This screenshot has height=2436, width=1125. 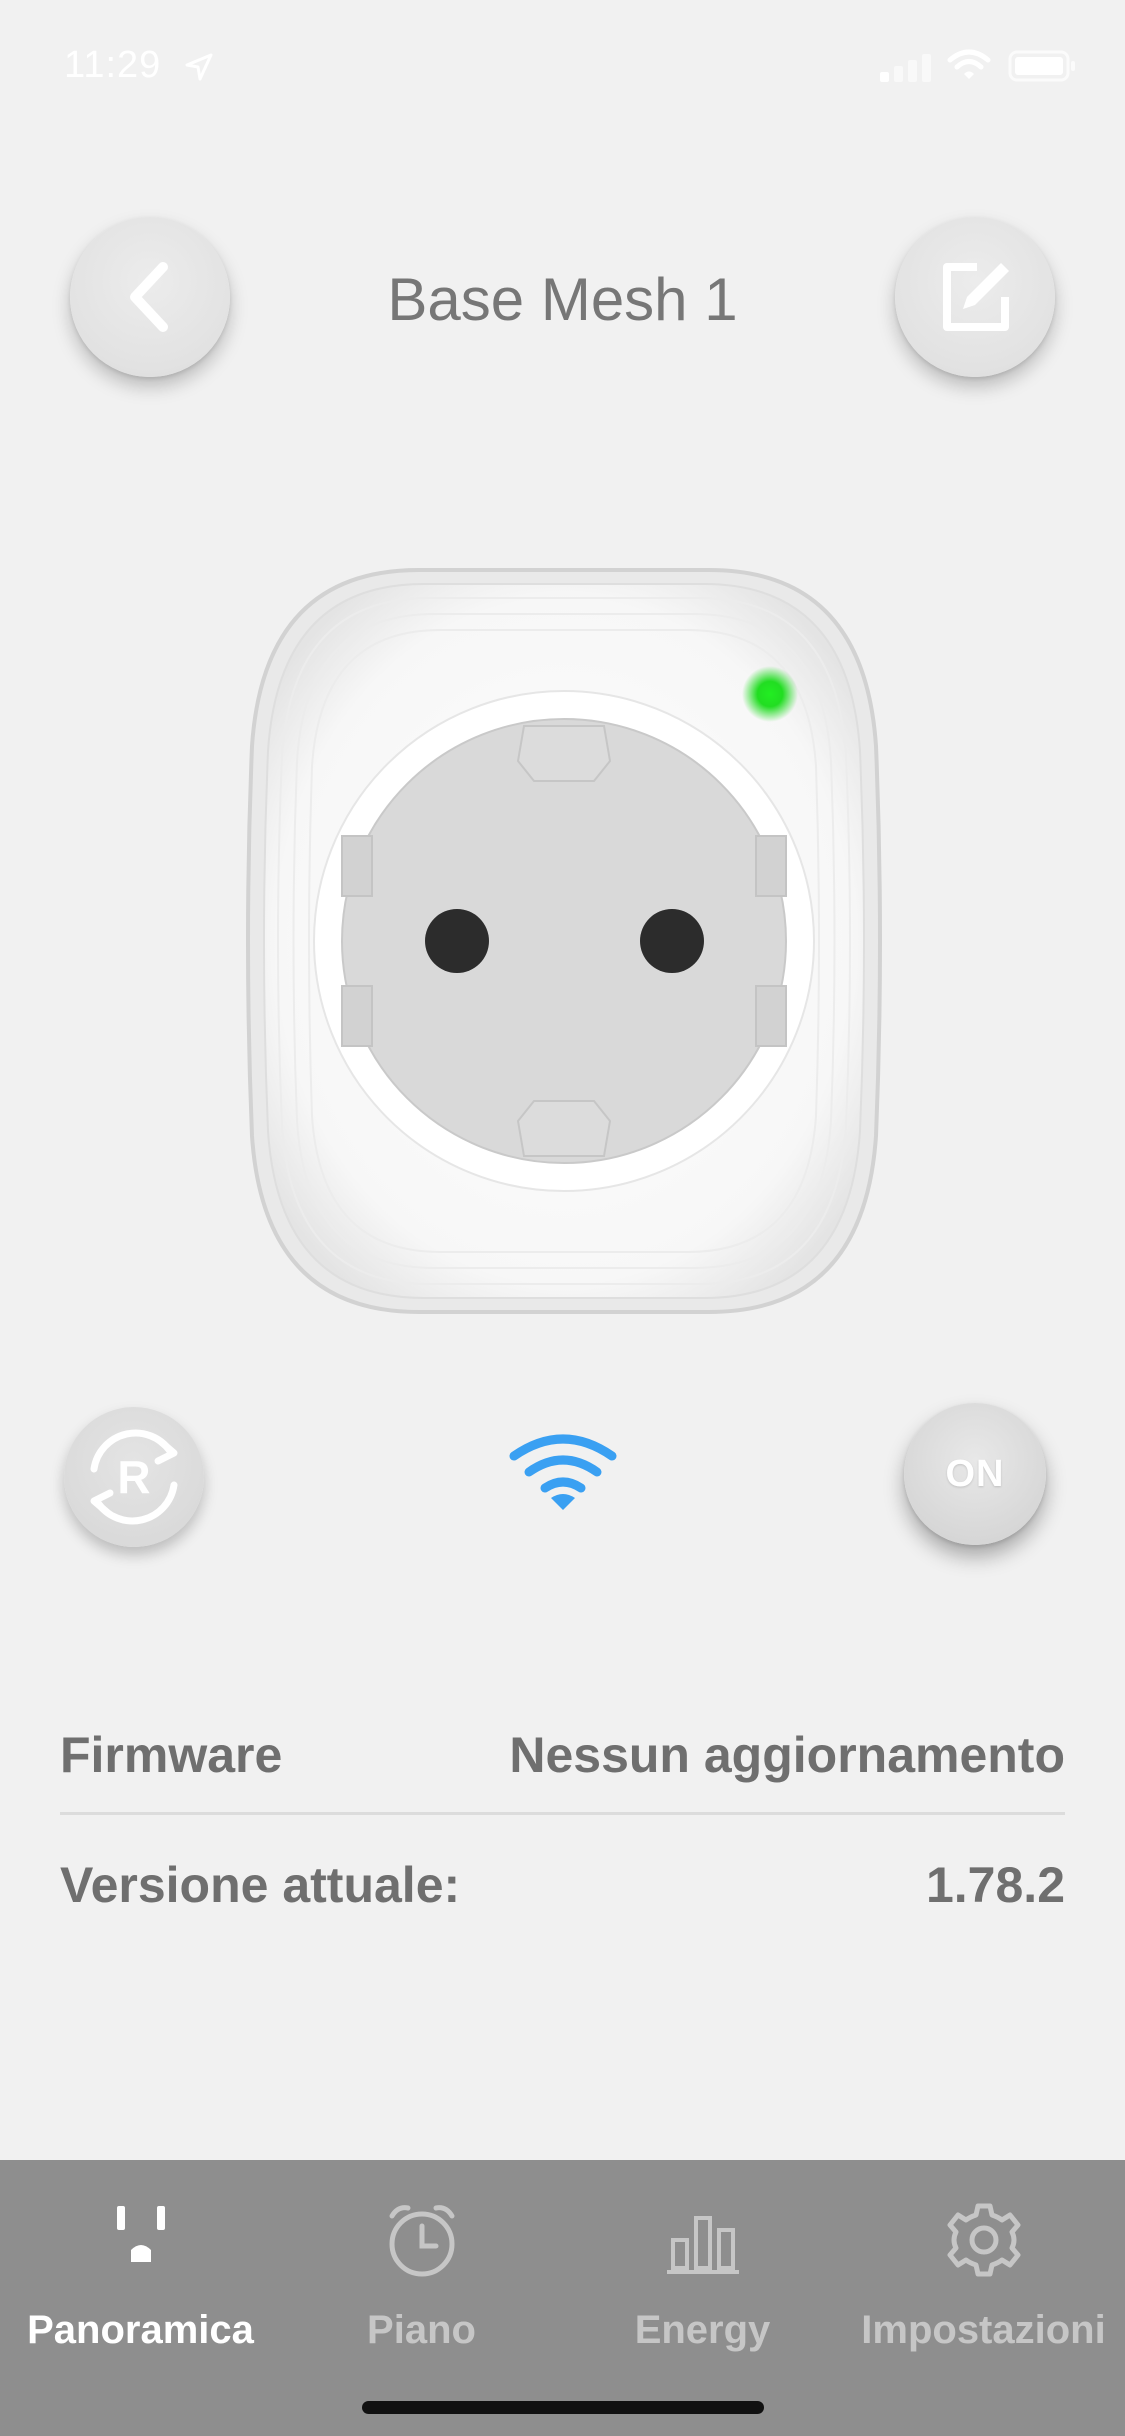 What do you see at coordinates (983, 2240) in the screenshot?
I see `gear-icon` at bounding box center [983, 2240].